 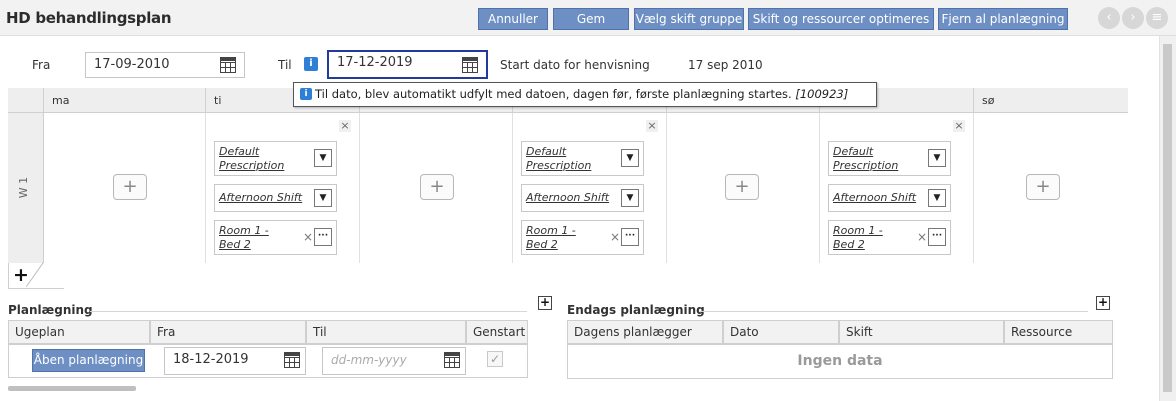 What do you see at coordinates (88, 360) in the screenshot?
I see `open-planning-button: Åben planlægning` at bounding box center [88, 360].